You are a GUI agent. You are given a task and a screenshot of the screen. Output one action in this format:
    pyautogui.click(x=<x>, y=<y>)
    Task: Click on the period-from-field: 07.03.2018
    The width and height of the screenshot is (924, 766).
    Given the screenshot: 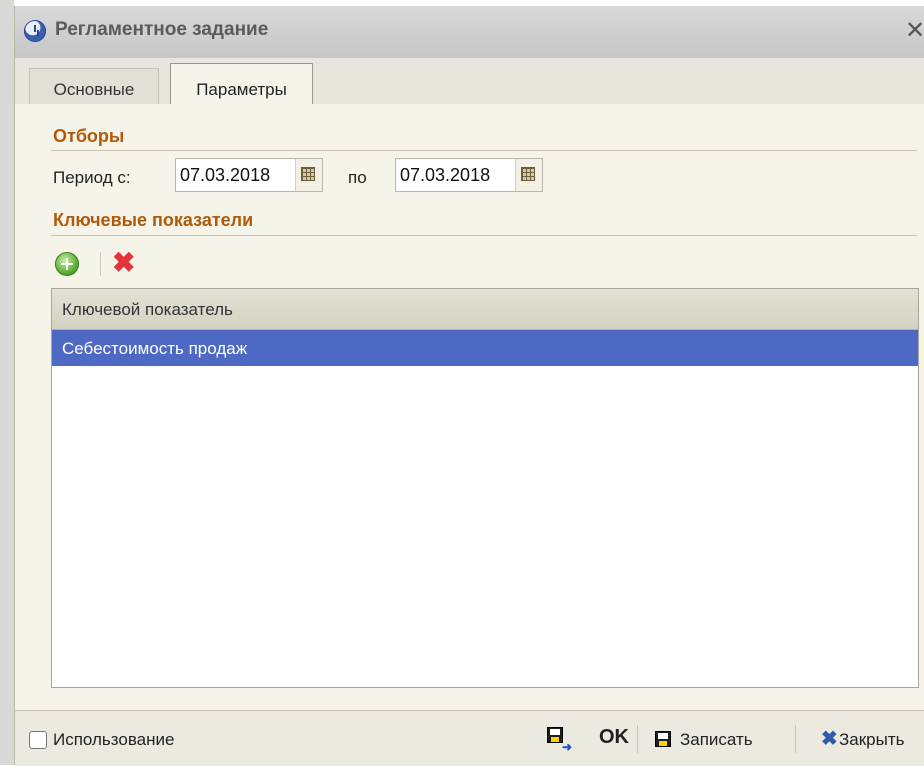 What is the action you would take?
    pyautogui.click(x=249, y=175)
    